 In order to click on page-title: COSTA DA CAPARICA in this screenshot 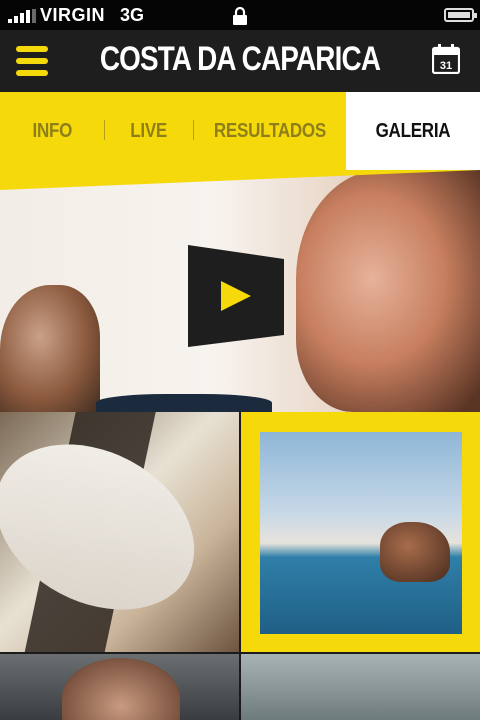, I will do `click(240, 59)`.